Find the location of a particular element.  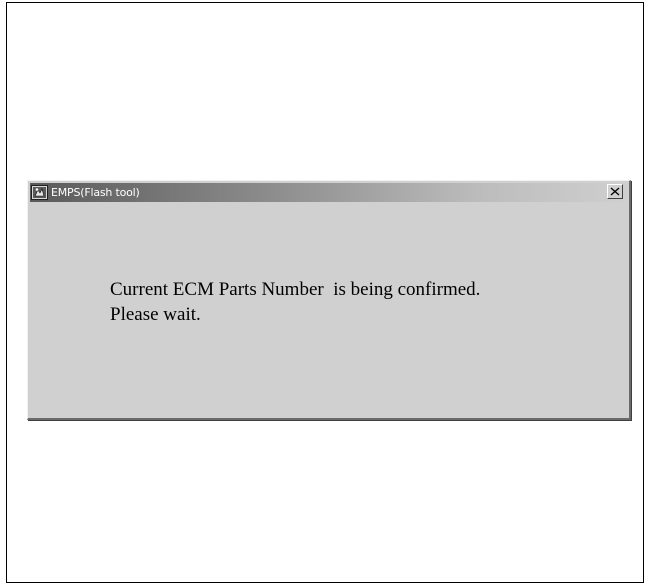

close-button is located at coordinates (615, 191).